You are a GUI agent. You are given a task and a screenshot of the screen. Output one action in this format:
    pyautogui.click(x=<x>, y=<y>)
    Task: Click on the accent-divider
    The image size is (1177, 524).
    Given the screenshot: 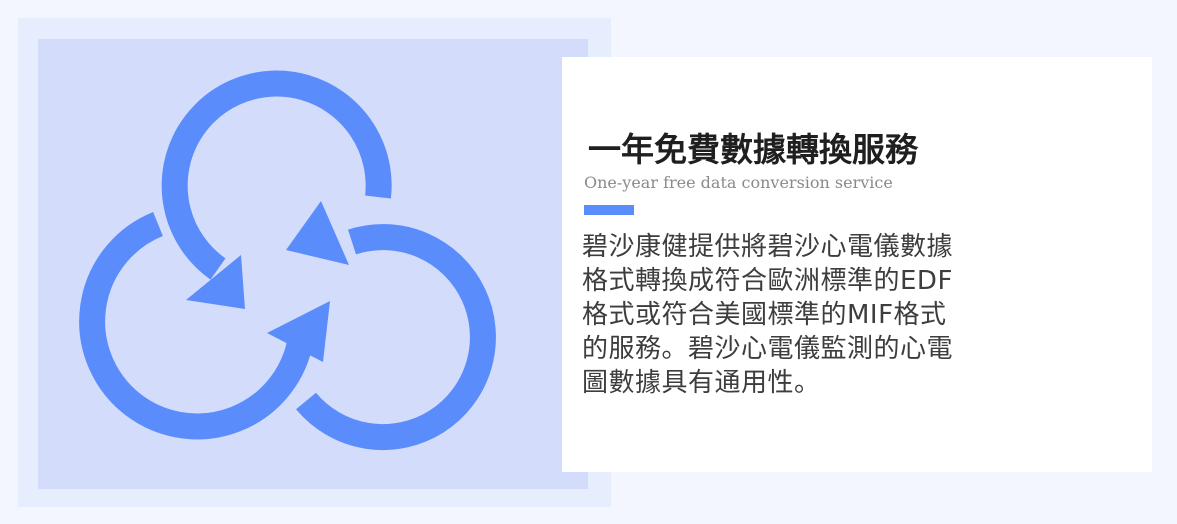 What is the action you would take?
    pyautogui.click(x=609, y=210)
    